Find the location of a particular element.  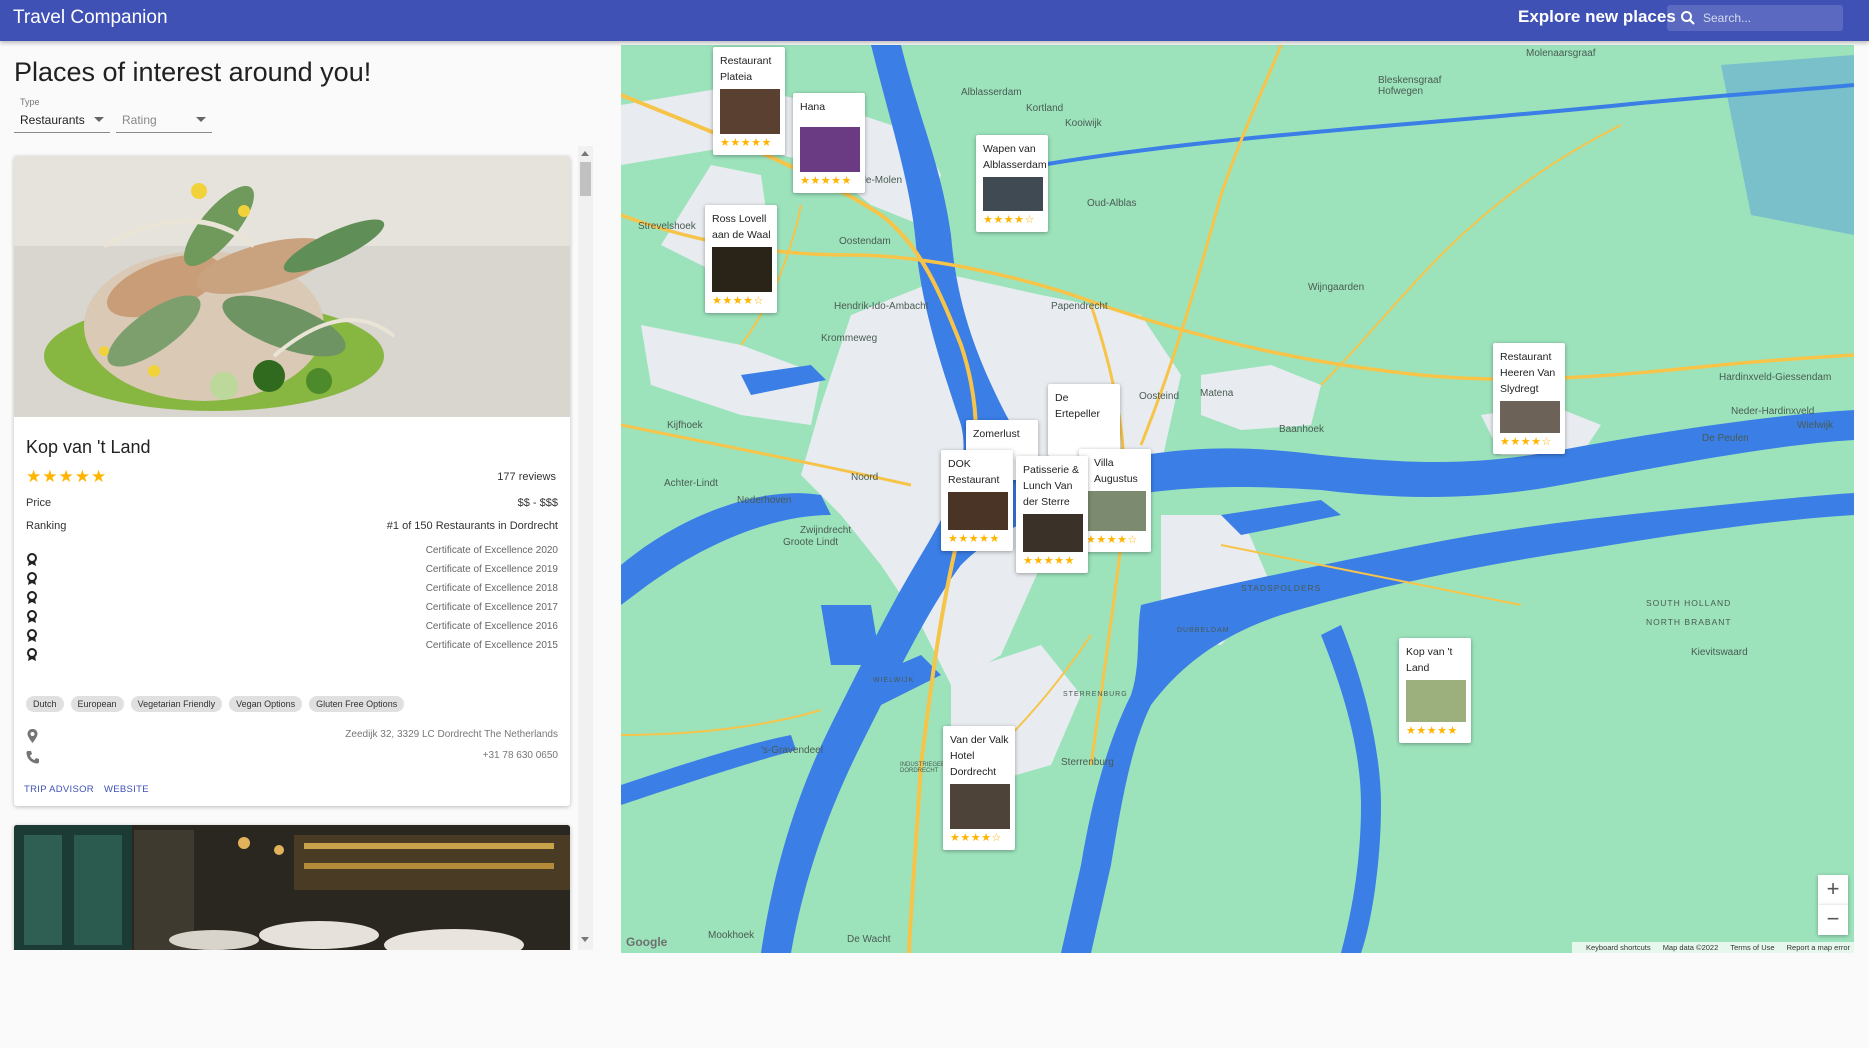

map-place-label: Nederhoven is located at coordinates (764, 500).